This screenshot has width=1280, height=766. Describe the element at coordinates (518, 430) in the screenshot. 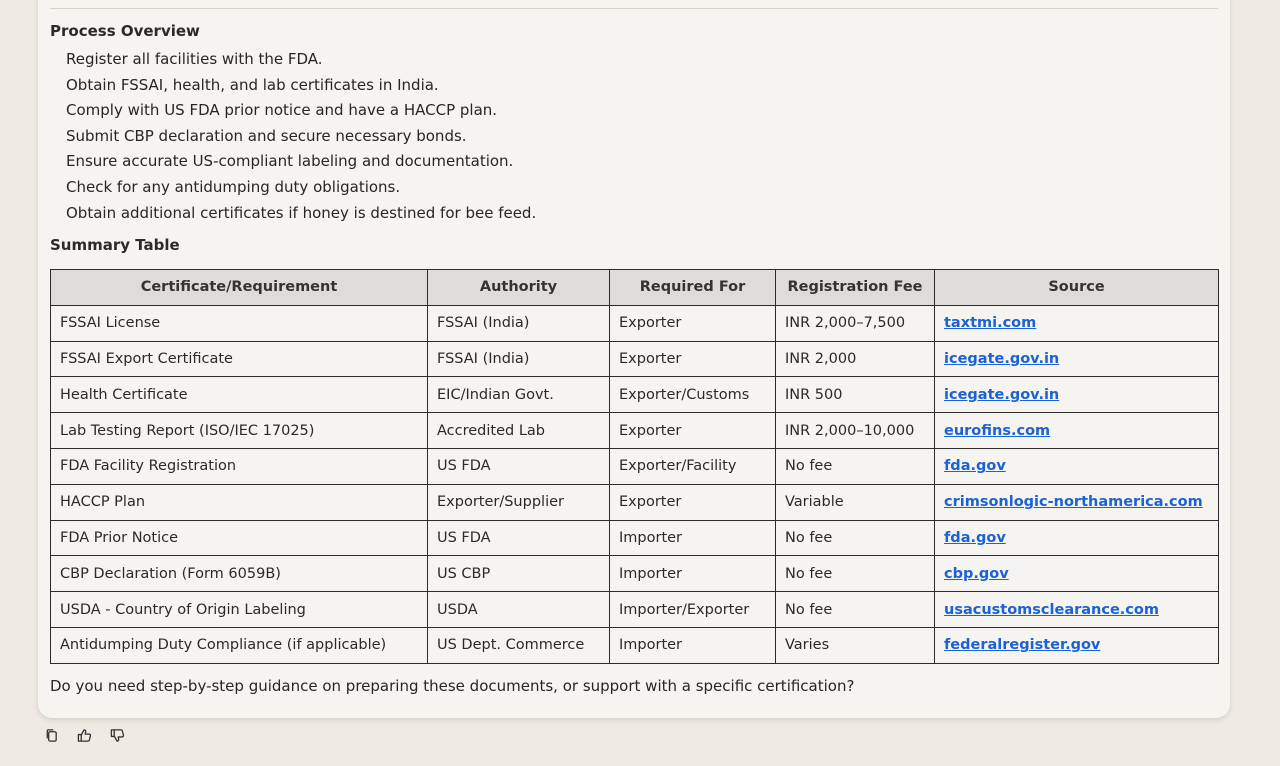

I see `table-cell: Accredited Lab` at that location.